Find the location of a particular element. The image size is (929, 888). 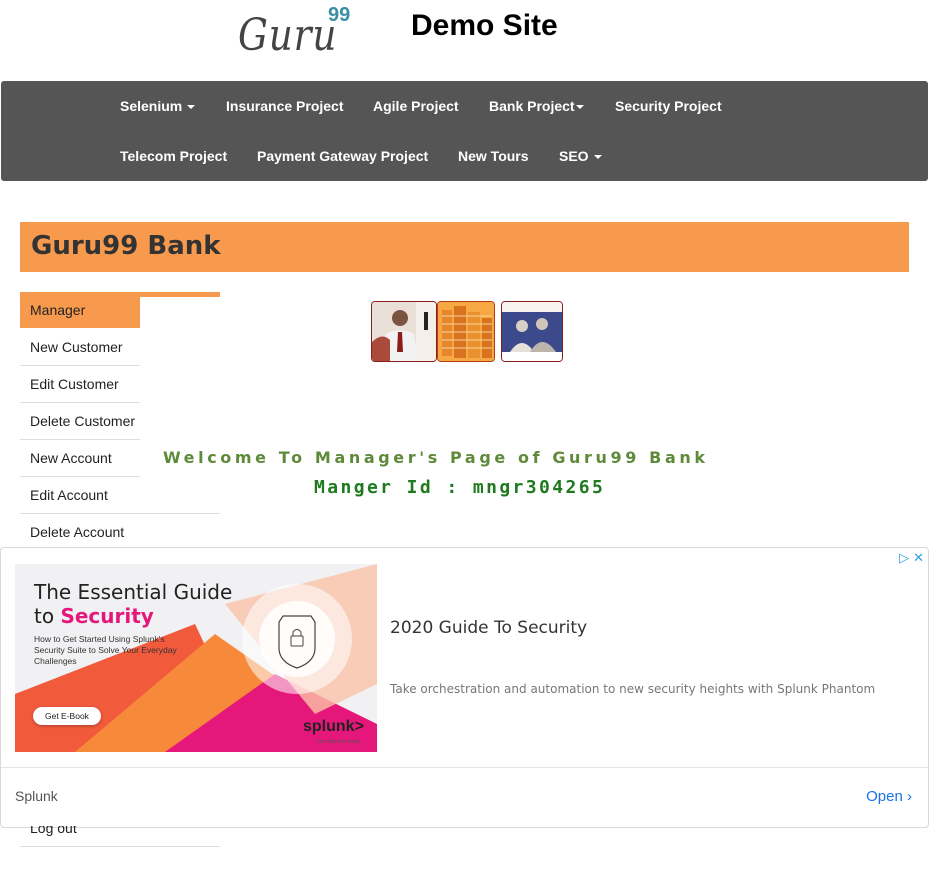

site-title: Demo Site is located at coordinates (484, 25).